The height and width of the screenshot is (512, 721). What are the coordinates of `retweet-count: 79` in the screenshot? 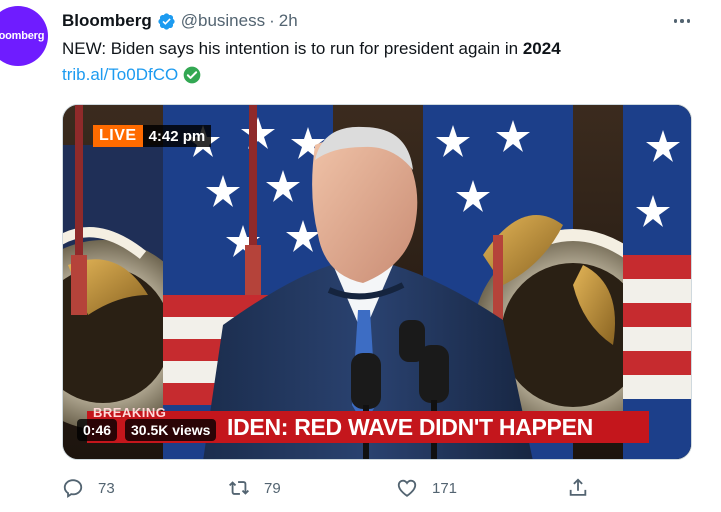 It's located at (272, 488).